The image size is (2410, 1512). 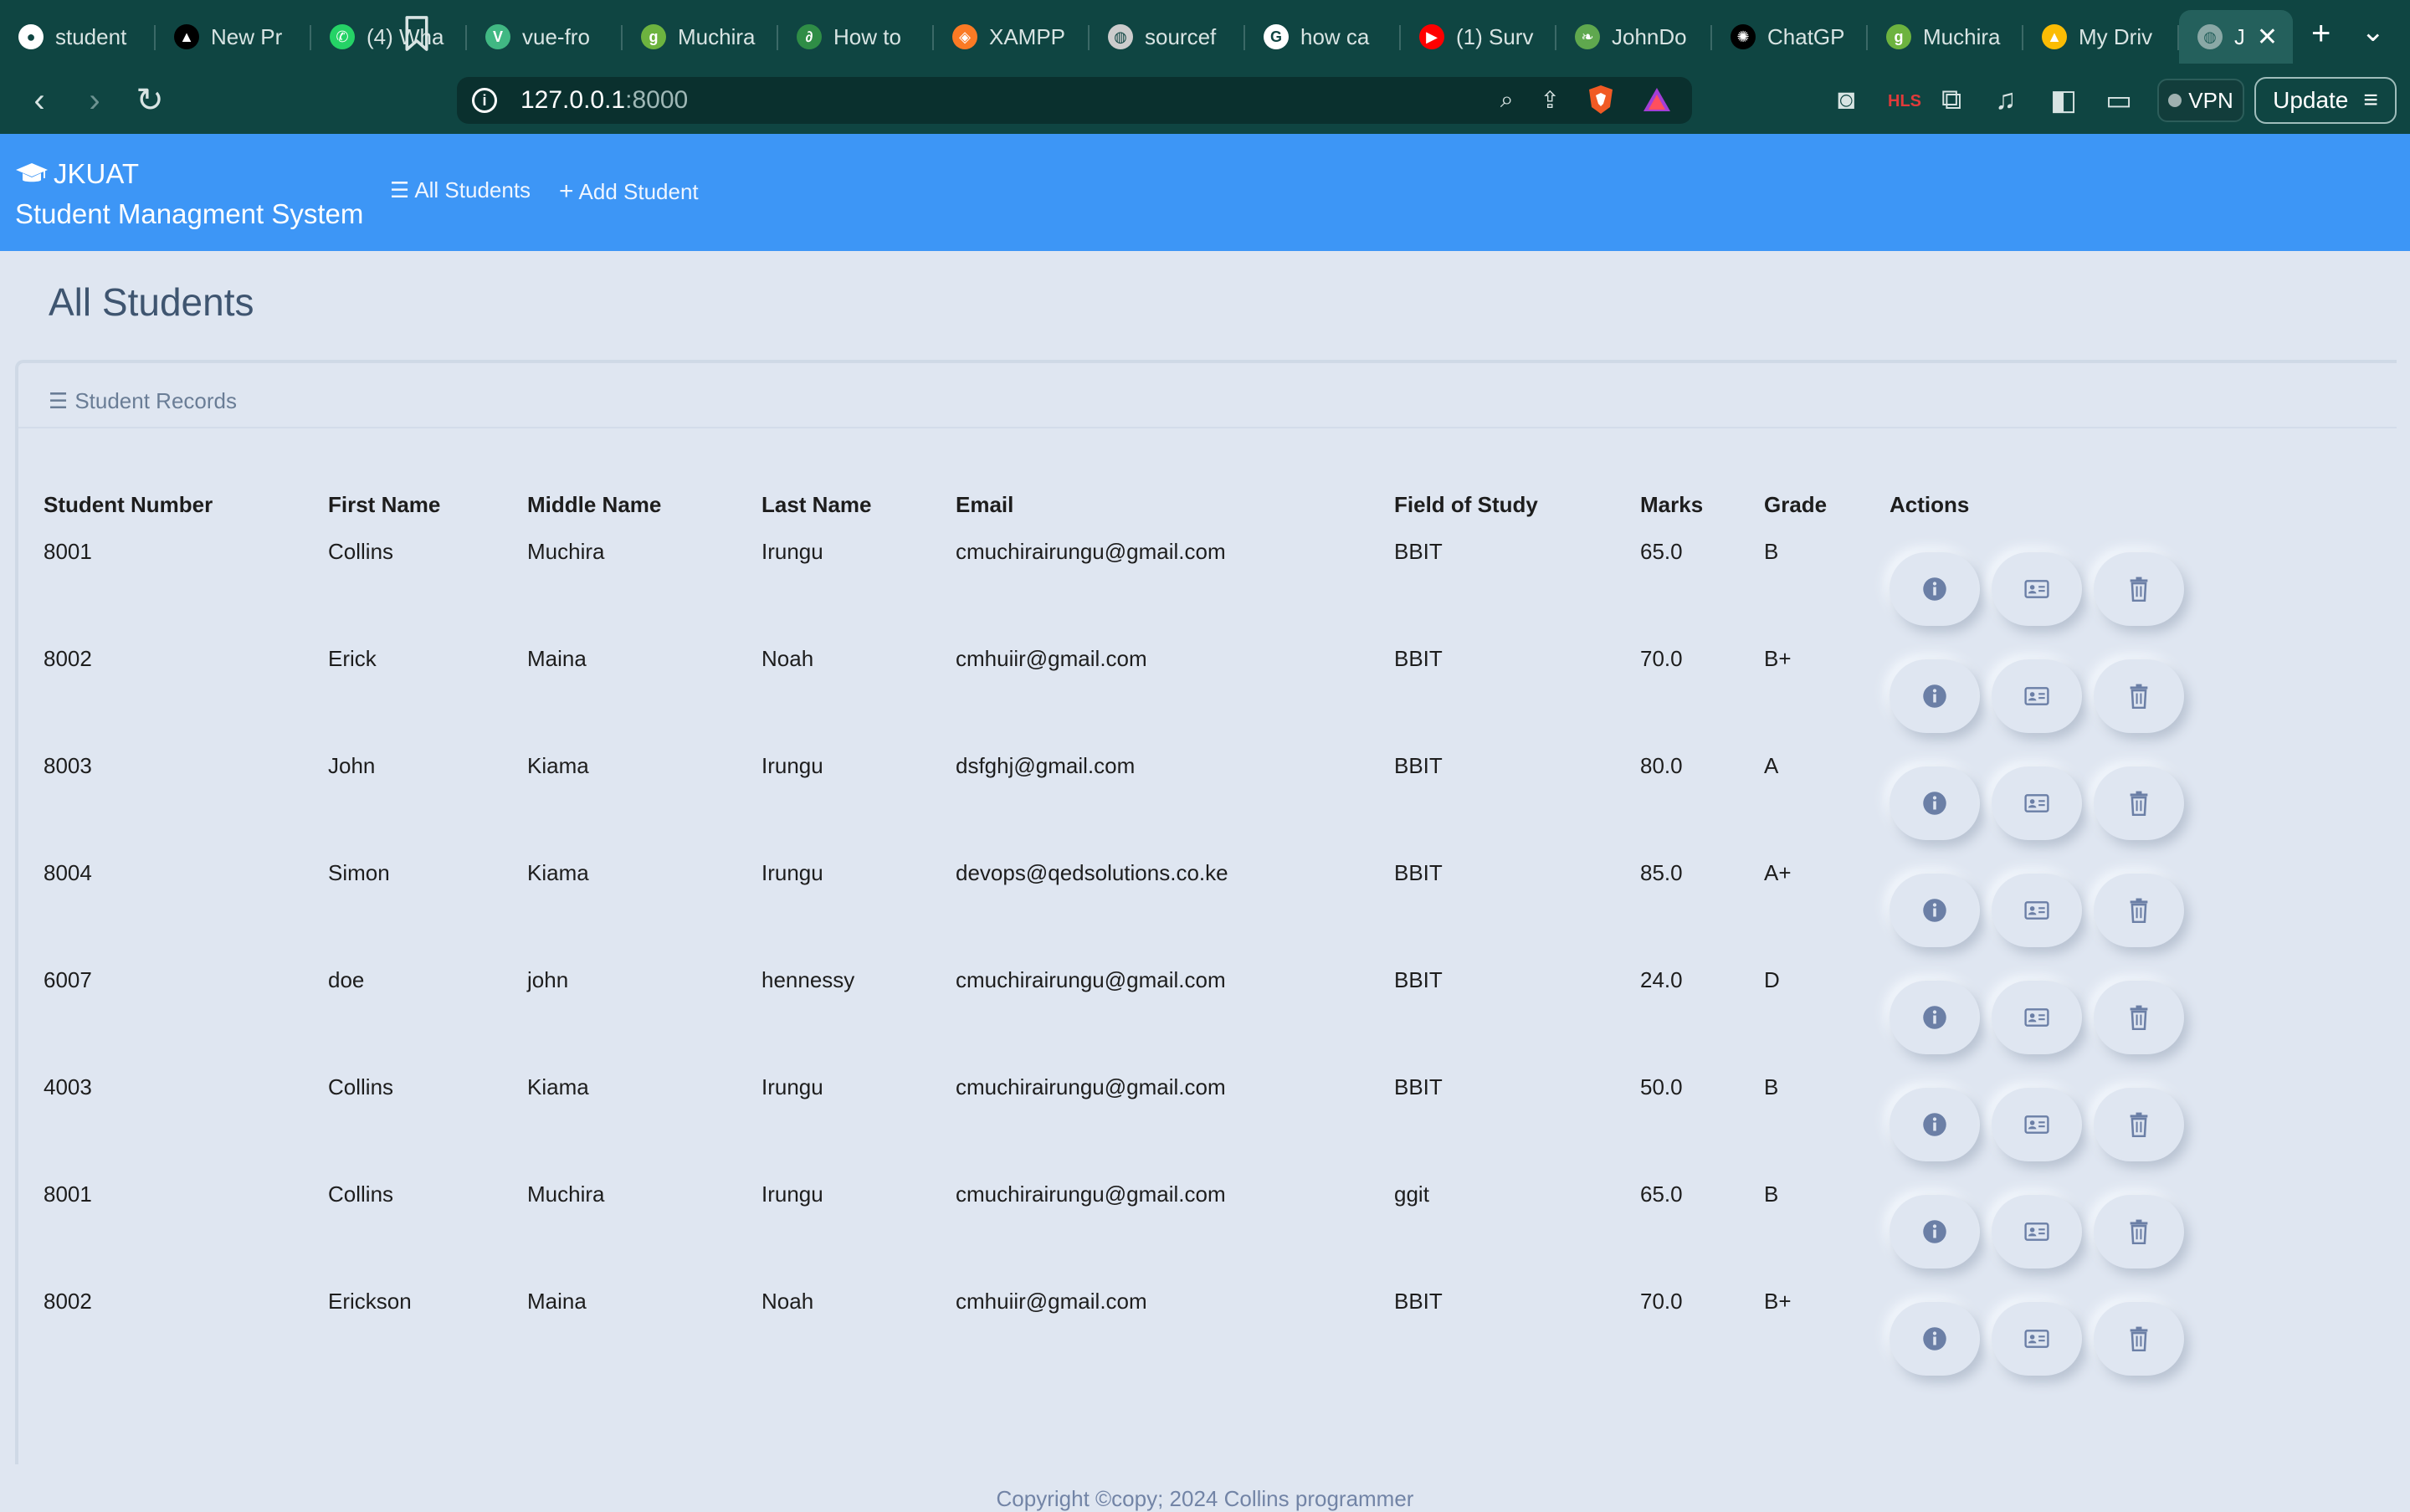 I want to click on extensions-puzzle-icon: ⧉, so click(x=1951, y=100).